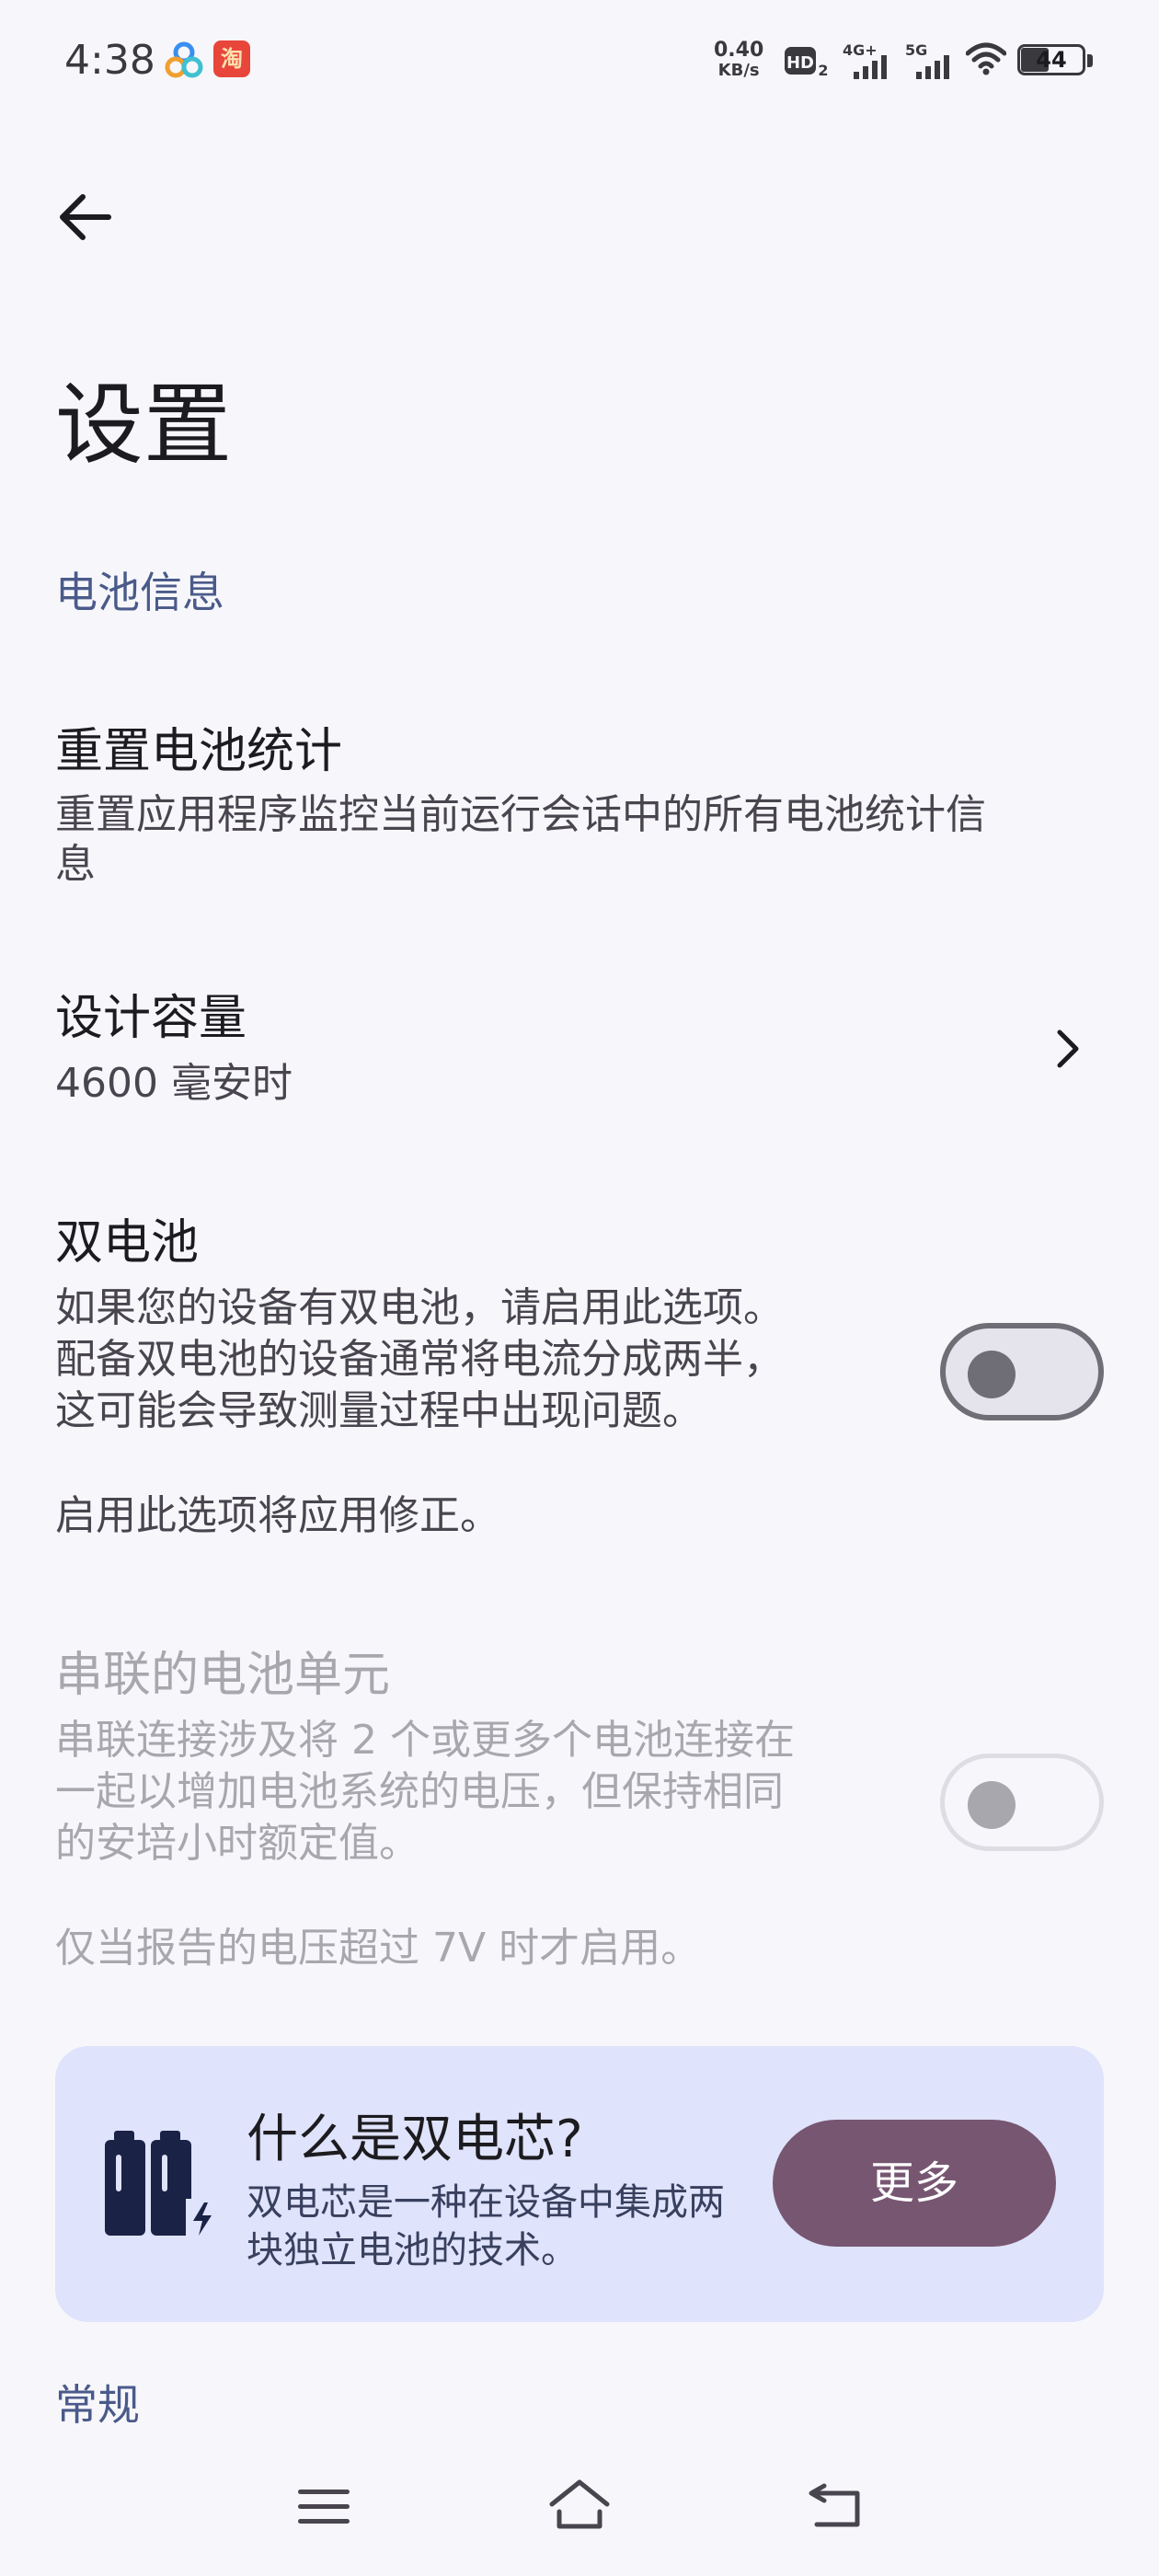 The height and width of the screenshot is (2576, 1159). I want to click on baidu-netdisk-icon, so click(184, 59).